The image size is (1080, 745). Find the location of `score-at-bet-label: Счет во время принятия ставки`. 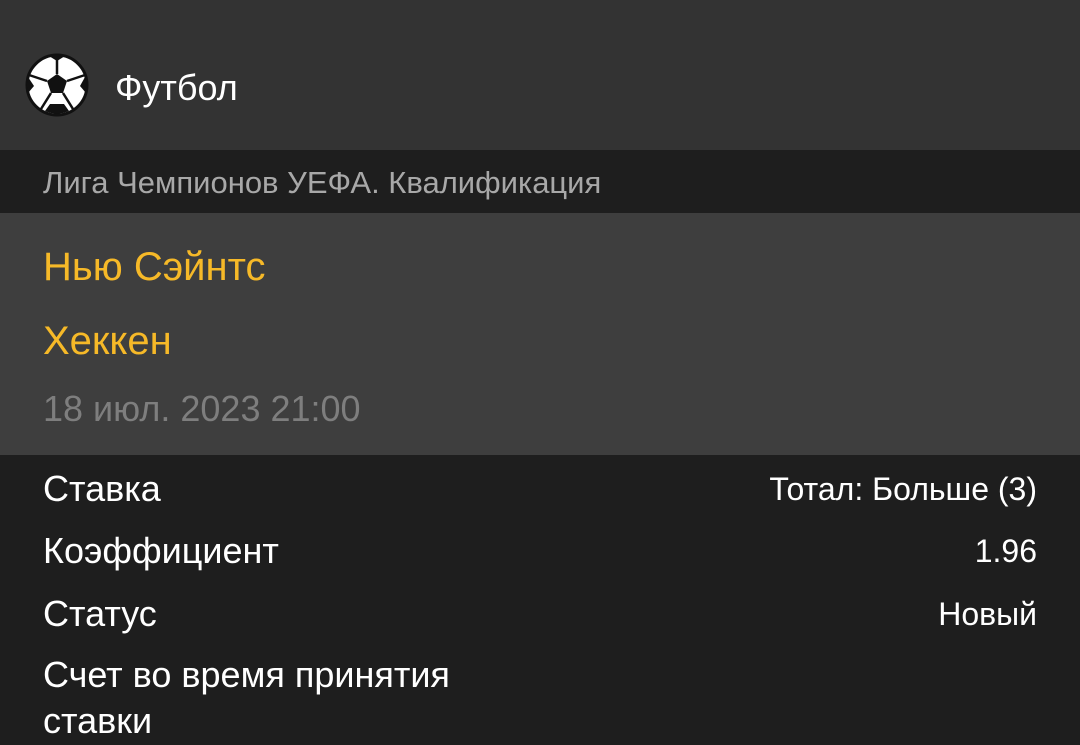

score-at-bet-label: Счет во время принятия ставки is located at coordinates (246, 697).